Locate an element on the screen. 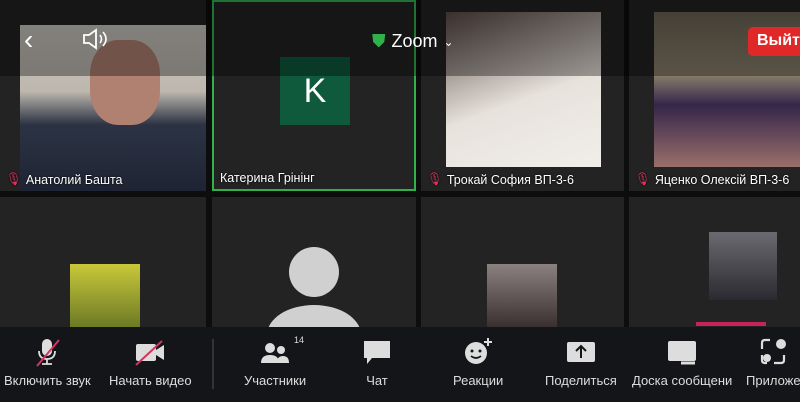  reactions-button: Реакции is located at coordinates (478, 362).